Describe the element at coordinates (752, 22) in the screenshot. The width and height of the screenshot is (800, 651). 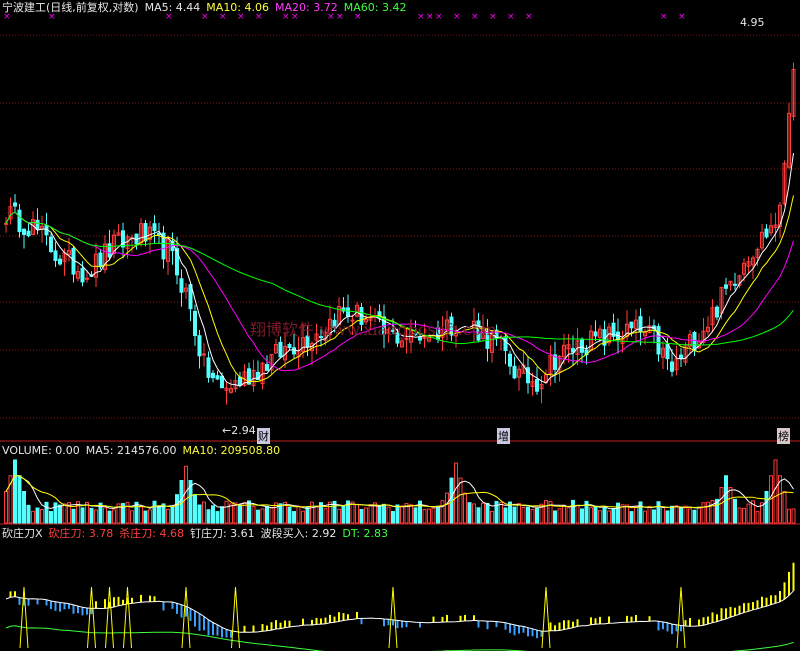
I see `high-price-label: 4.95` at that location.